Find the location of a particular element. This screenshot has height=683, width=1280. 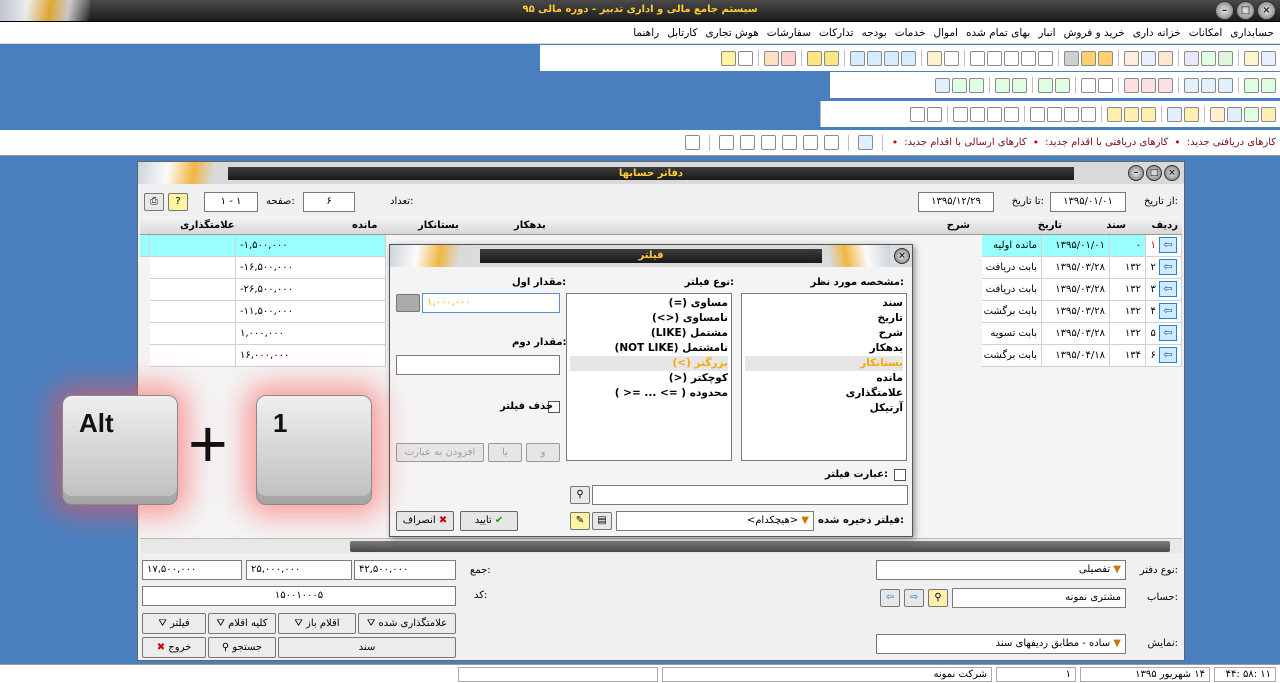

marked-button: علامتگذاری شده ⛛ is located at coordinates (407, 623).